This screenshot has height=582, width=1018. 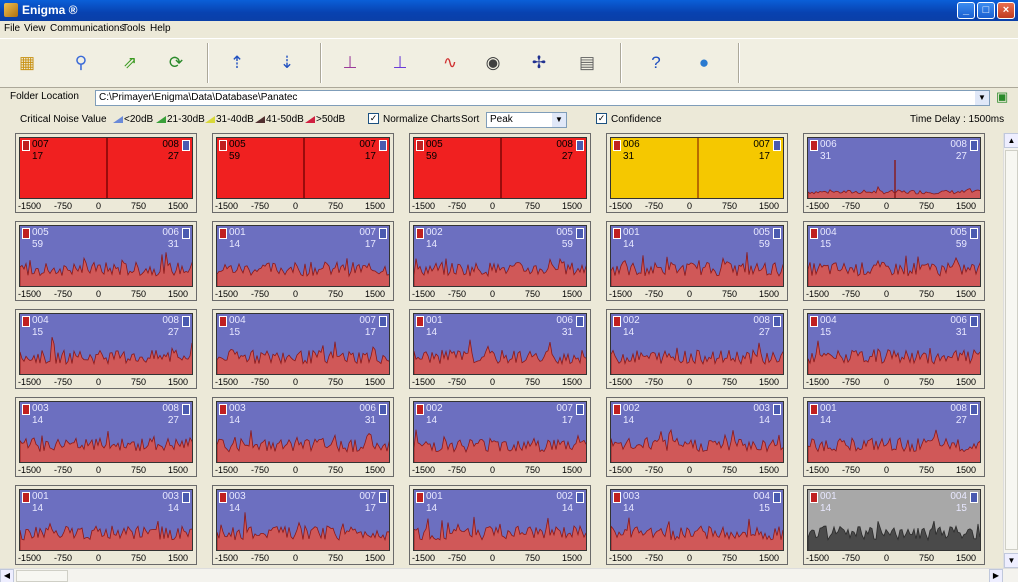 What do you see at coordinates (35, 28) in the screenshot?
I see `menu-view: View` at bounding box center [35, 28].